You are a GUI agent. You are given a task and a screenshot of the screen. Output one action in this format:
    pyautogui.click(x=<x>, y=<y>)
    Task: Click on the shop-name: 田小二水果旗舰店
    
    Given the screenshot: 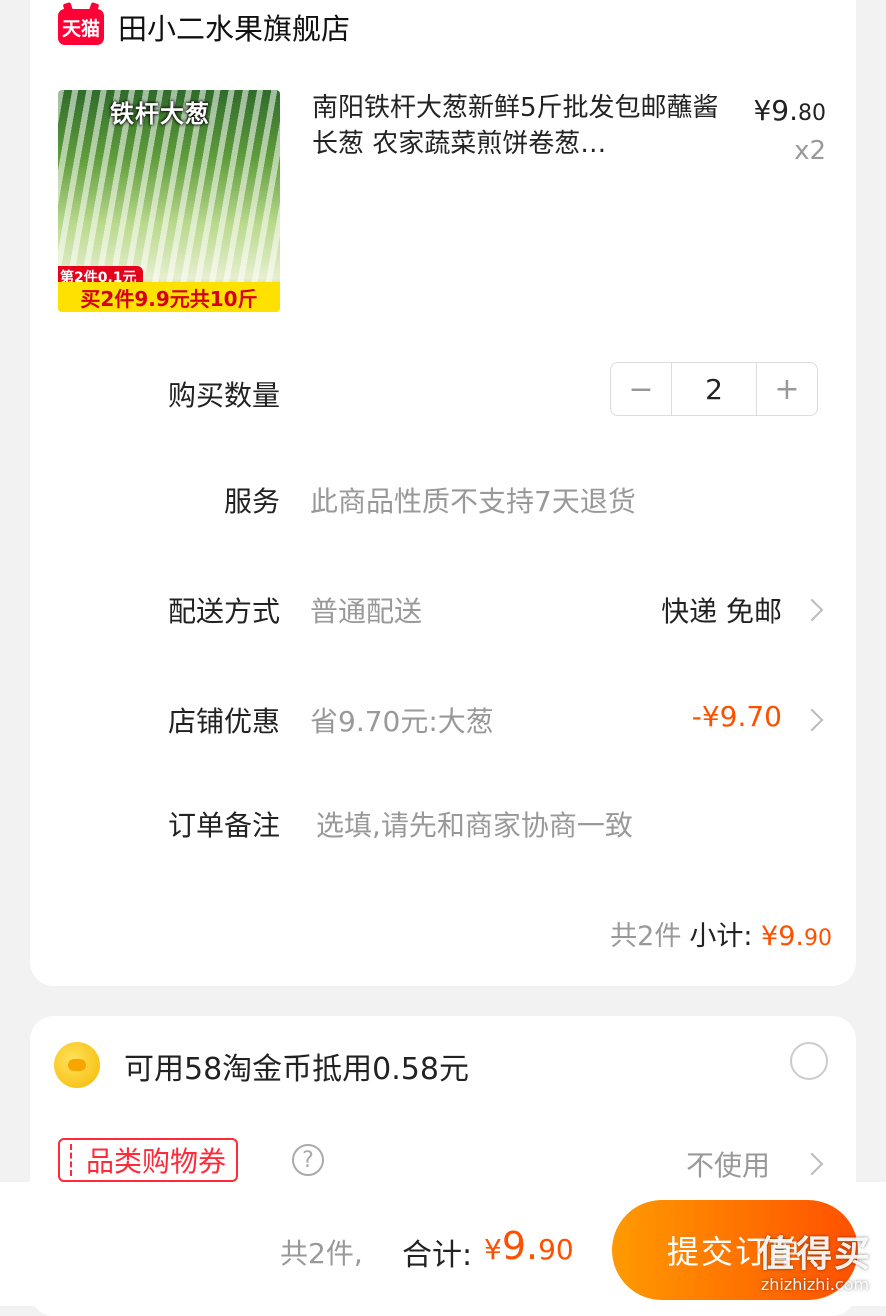 What is the action you would take?
    pyautogui.click(x=234, y=27)
    